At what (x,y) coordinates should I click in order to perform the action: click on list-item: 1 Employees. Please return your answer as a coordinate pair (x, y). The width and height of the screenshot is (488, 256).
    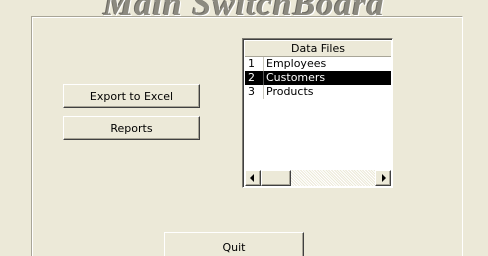
    Looking at the image, I should click on (318, 64).